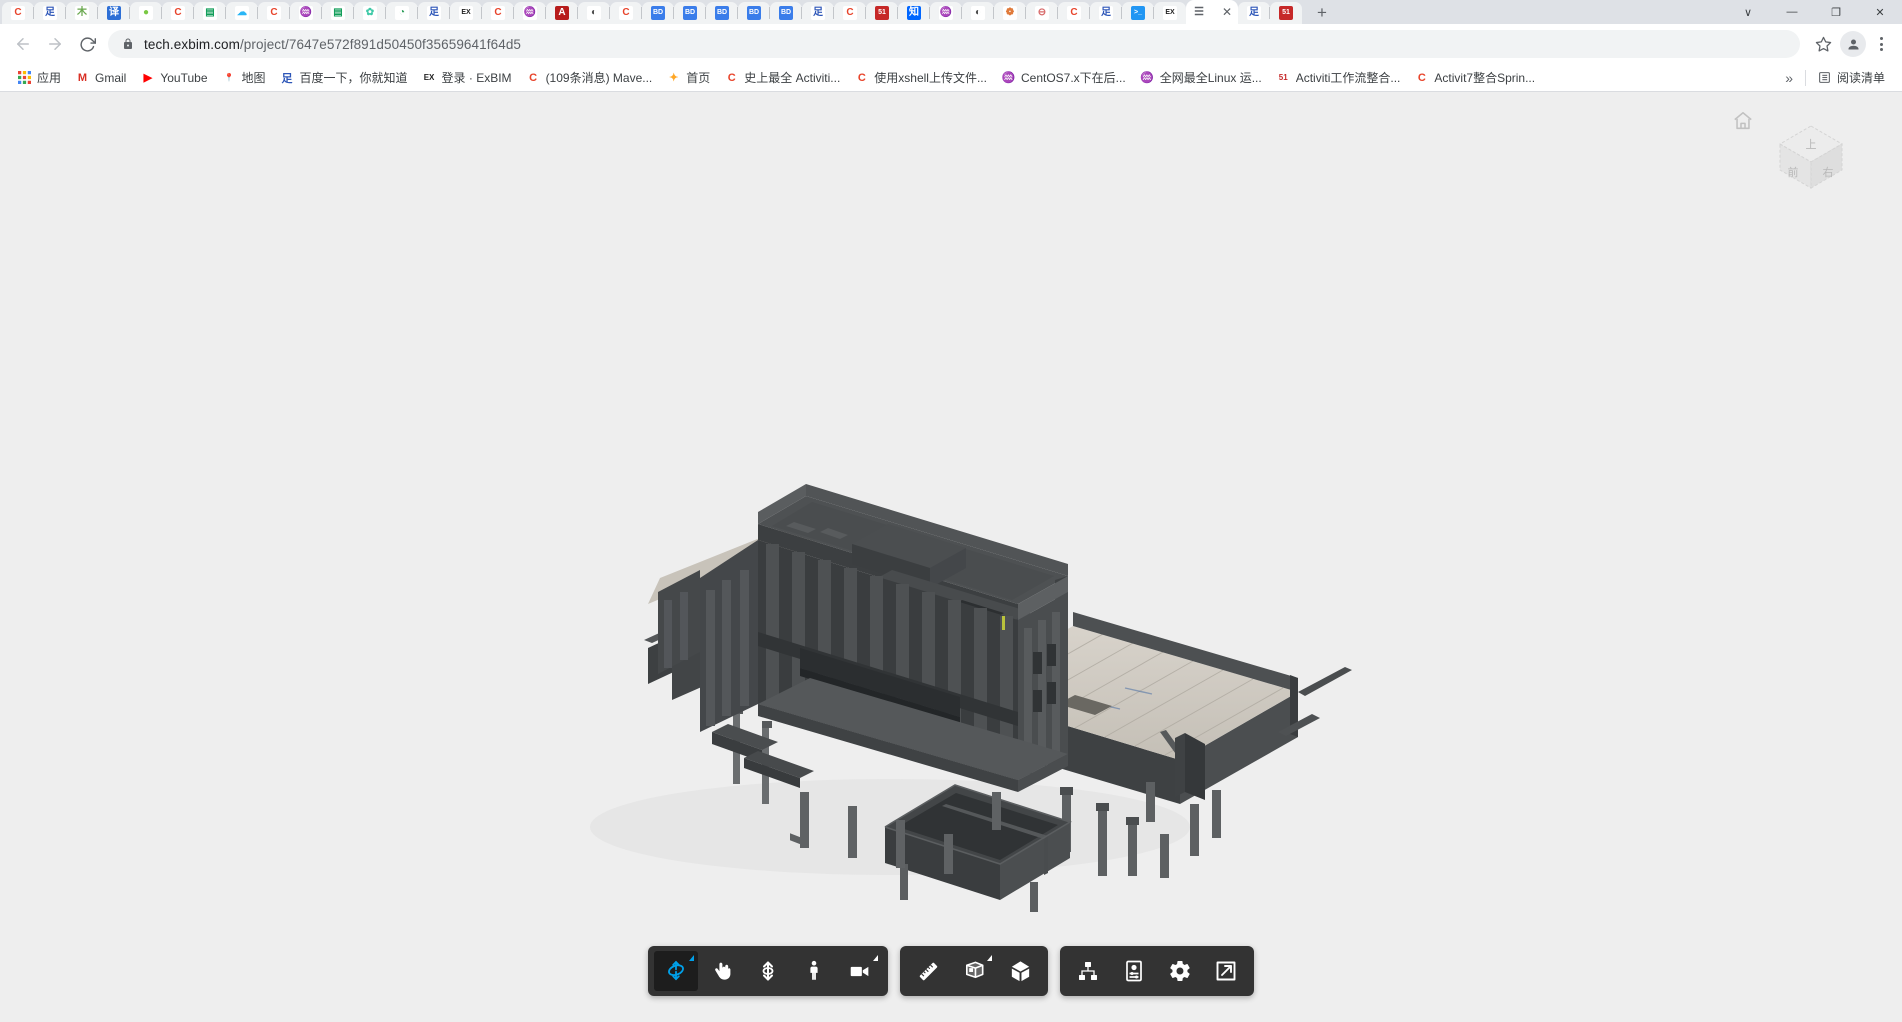 This screenshot has height=1022, width=1902. I want to click on forward-button, so click(55, 44).